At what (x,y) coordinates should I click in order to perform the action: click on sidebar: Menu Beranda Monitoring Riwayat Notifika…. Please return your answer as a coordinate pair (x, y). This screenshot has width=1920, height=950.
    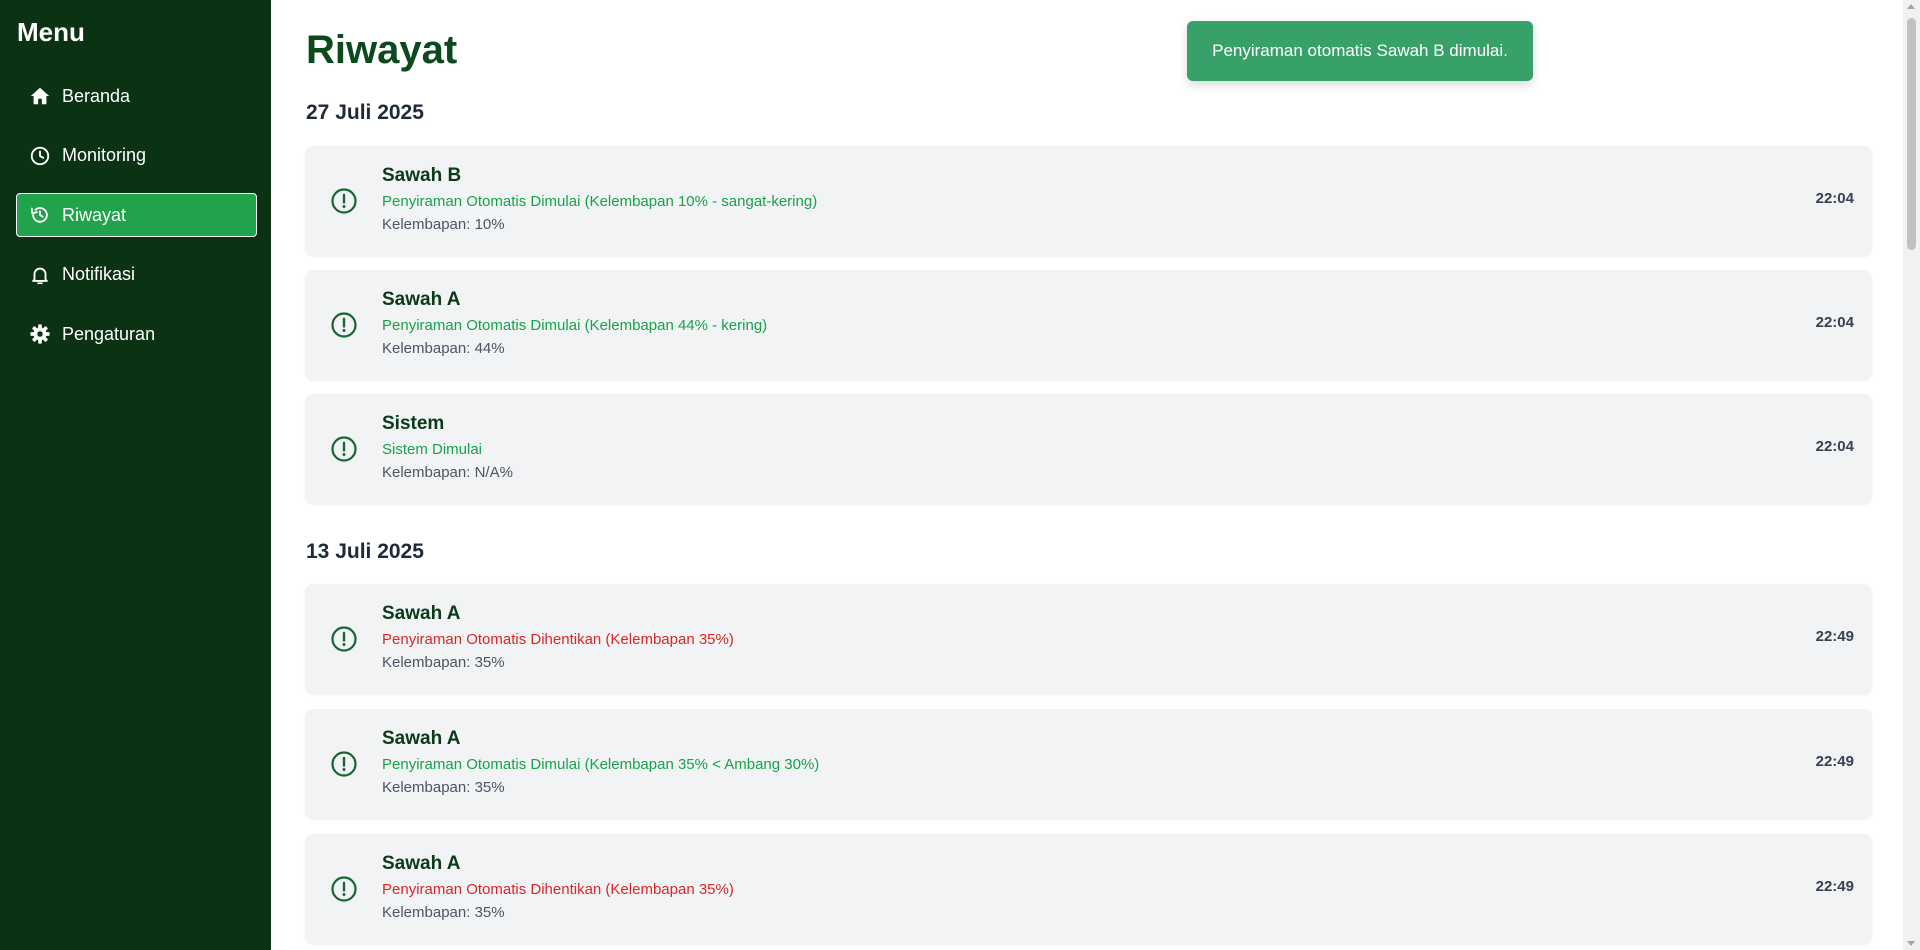
    Looking at the image, I should click on (135, 475).